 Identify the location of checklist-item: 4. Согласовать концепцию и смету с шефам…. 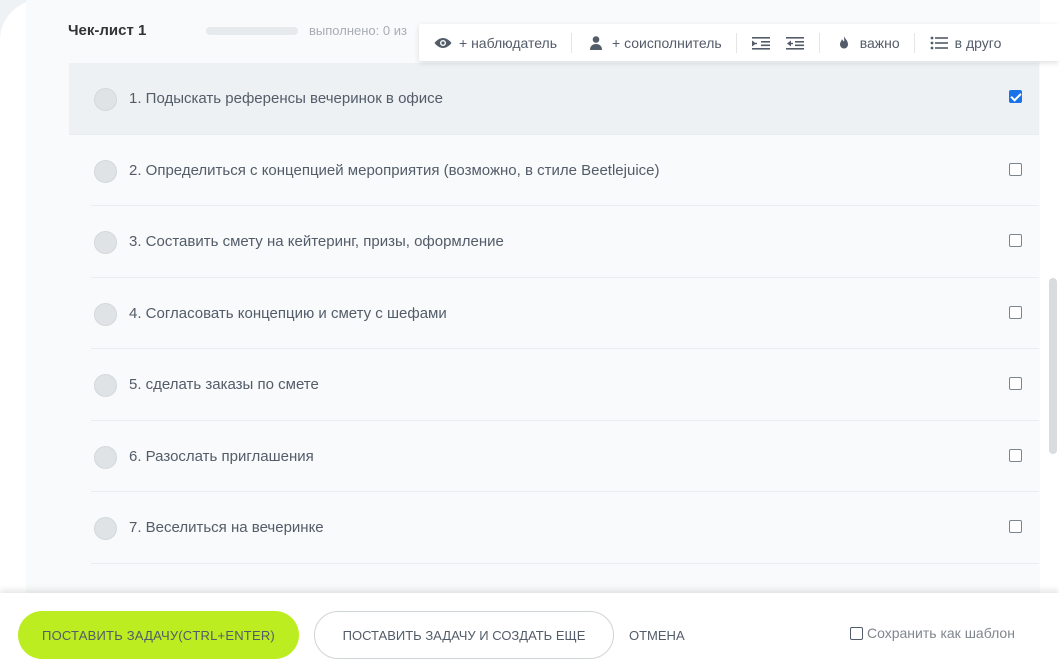
(565, 313).